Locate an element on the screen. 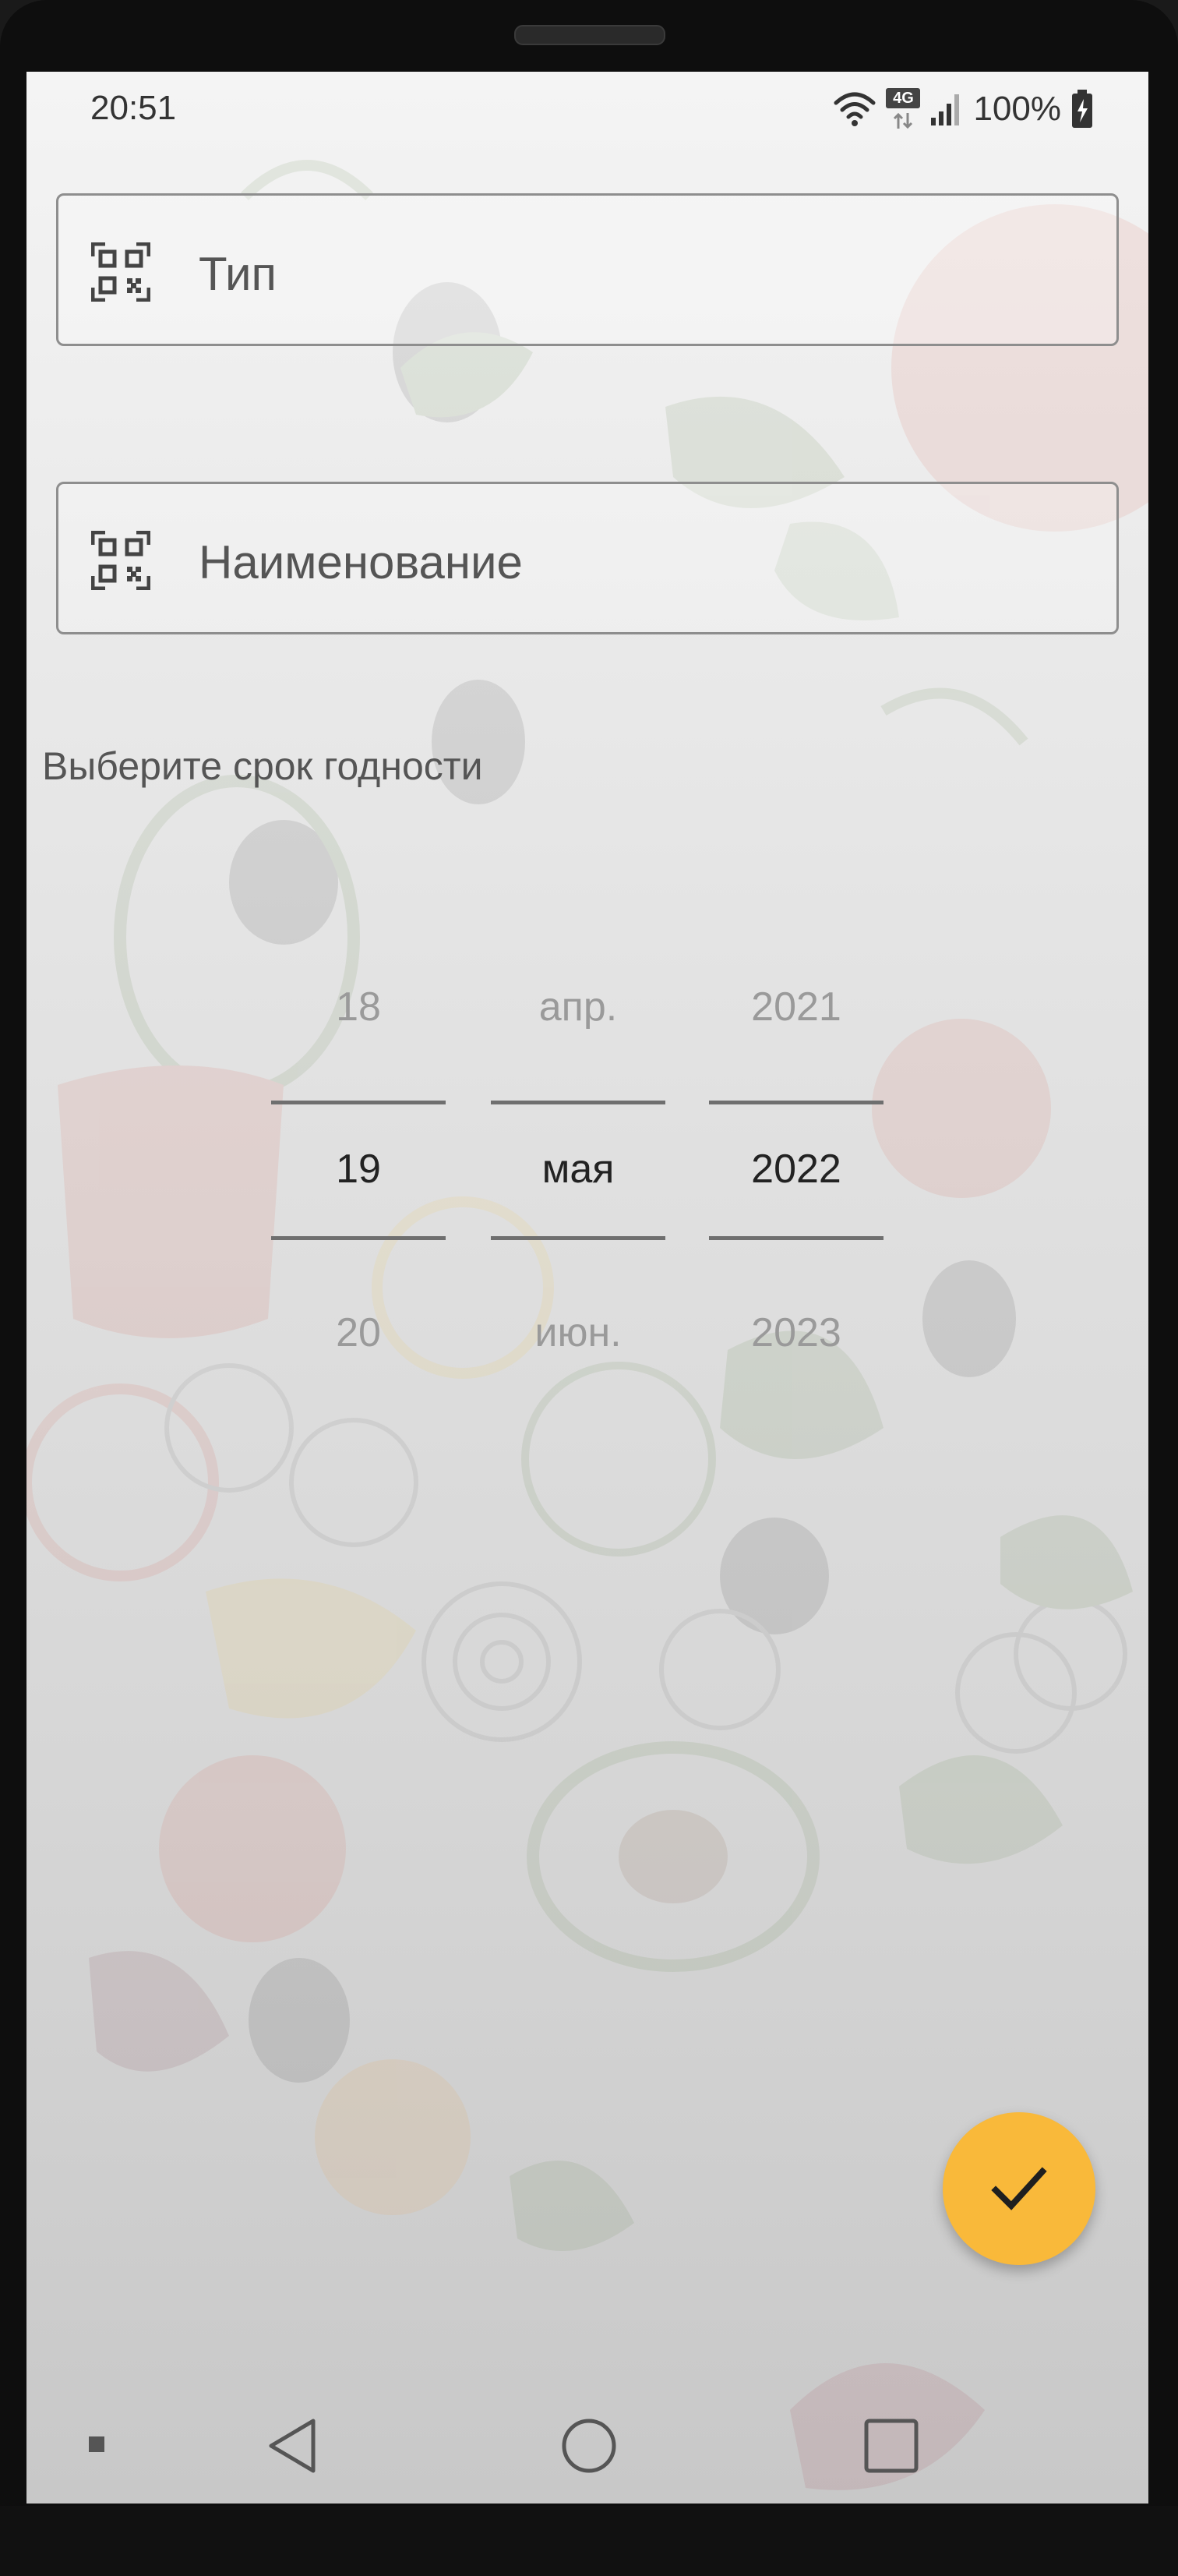 This screenshot has width=1178, height=2576. mobile-data-4g-icon: 4G is located at coordinates (903, 109).